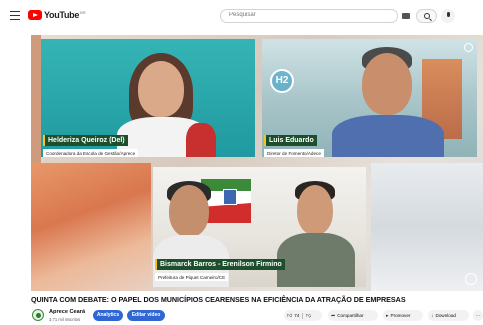 The width and height of the screenshot is (483, 325). Describe the element at coordinates (290, 140) in the screenshot. I see `speaker-name-tag: Luis Eduardo` at that location.